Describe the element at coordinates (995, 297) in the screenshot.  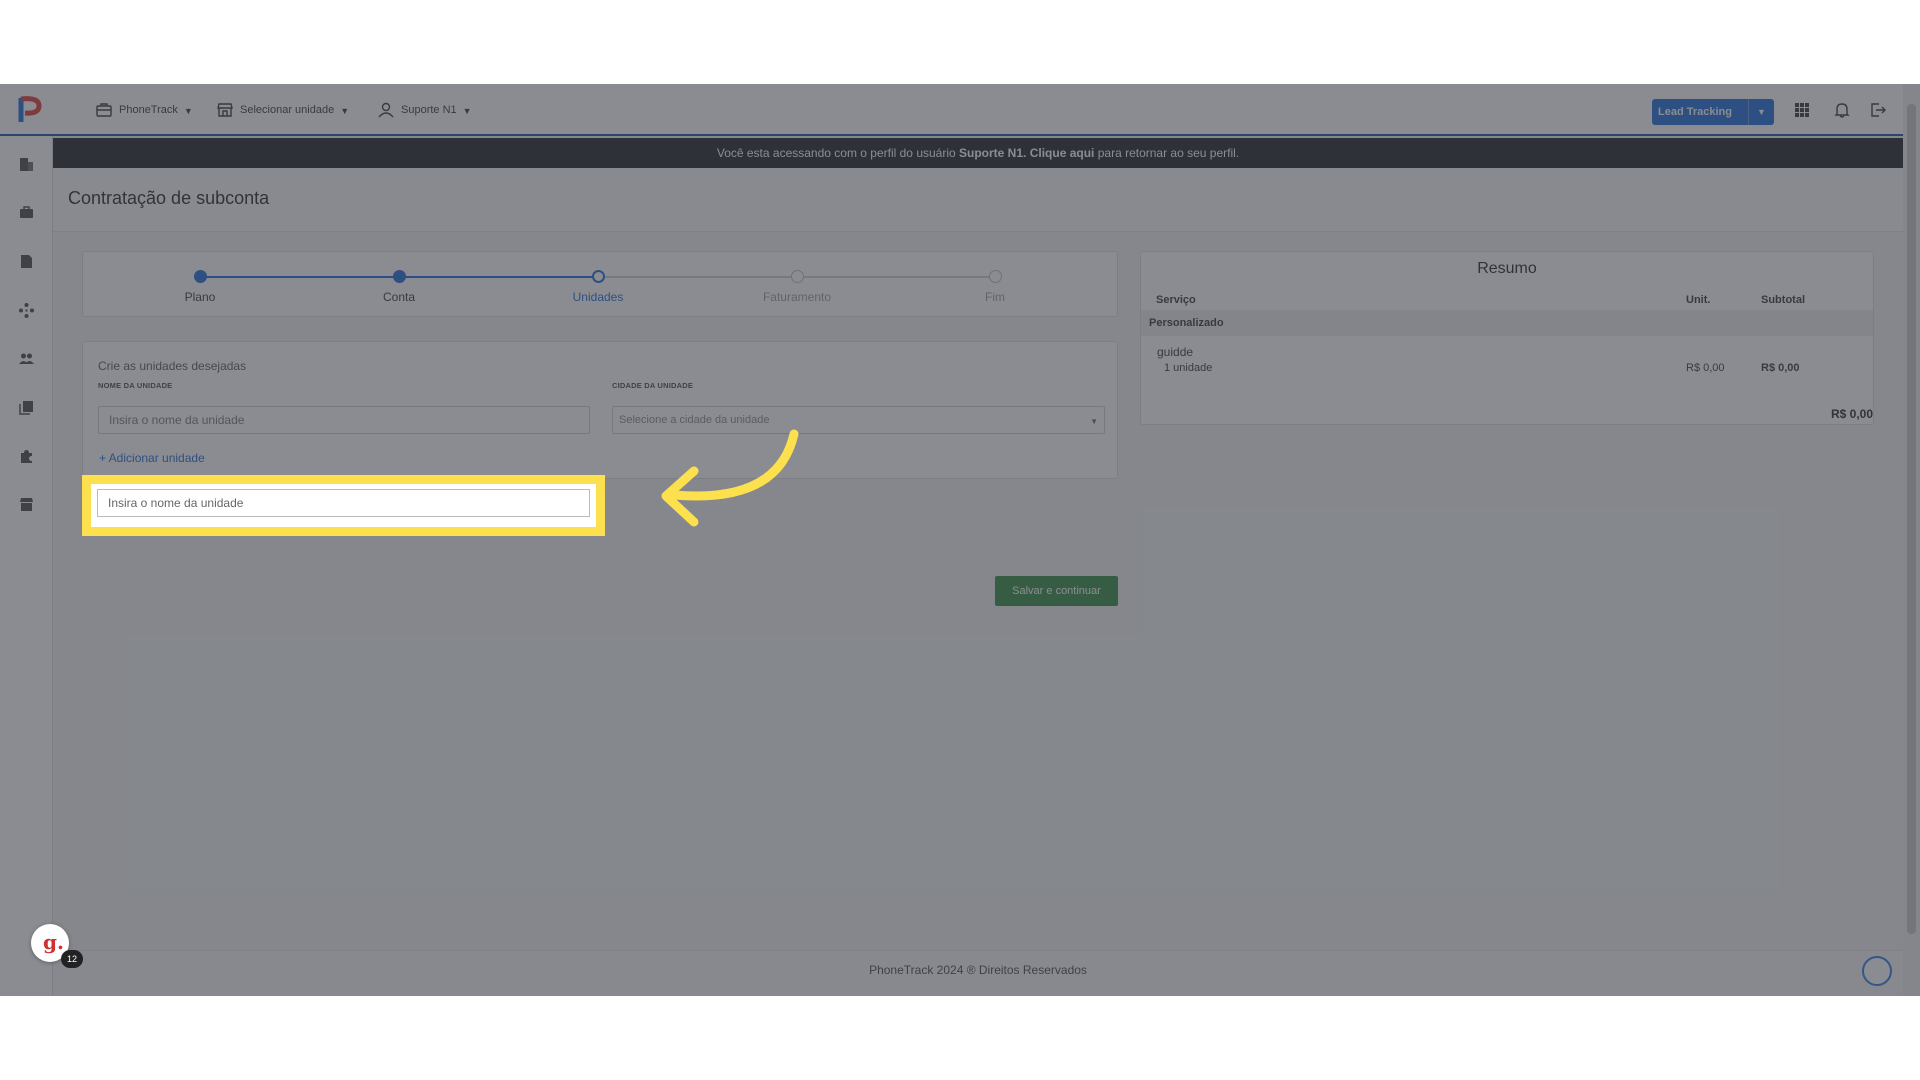
I see `step-label-fim: Fim` at that location.